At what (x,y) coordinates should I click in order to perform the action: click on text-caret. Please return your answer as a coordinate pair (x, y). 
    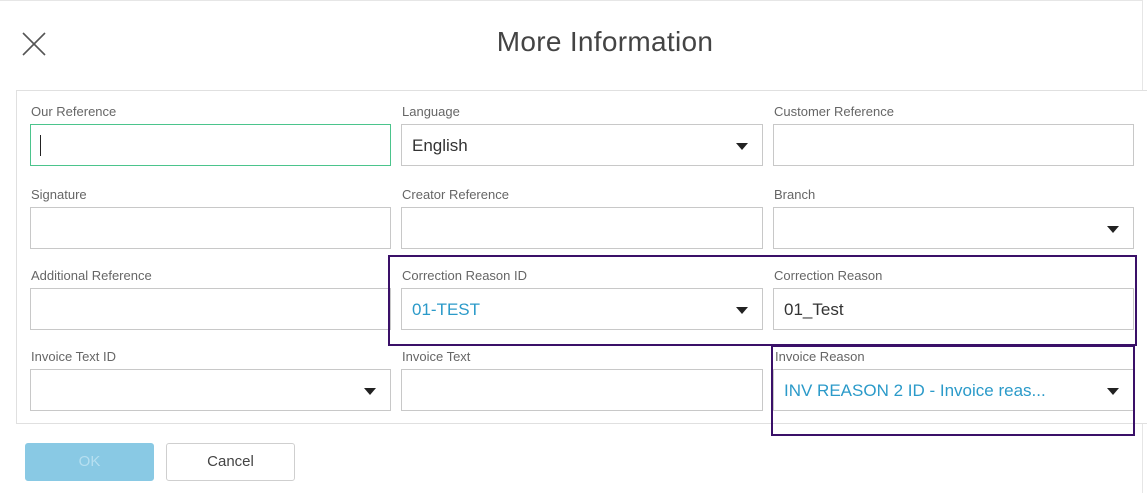
    Looking at the image, I should click on (40, 145).